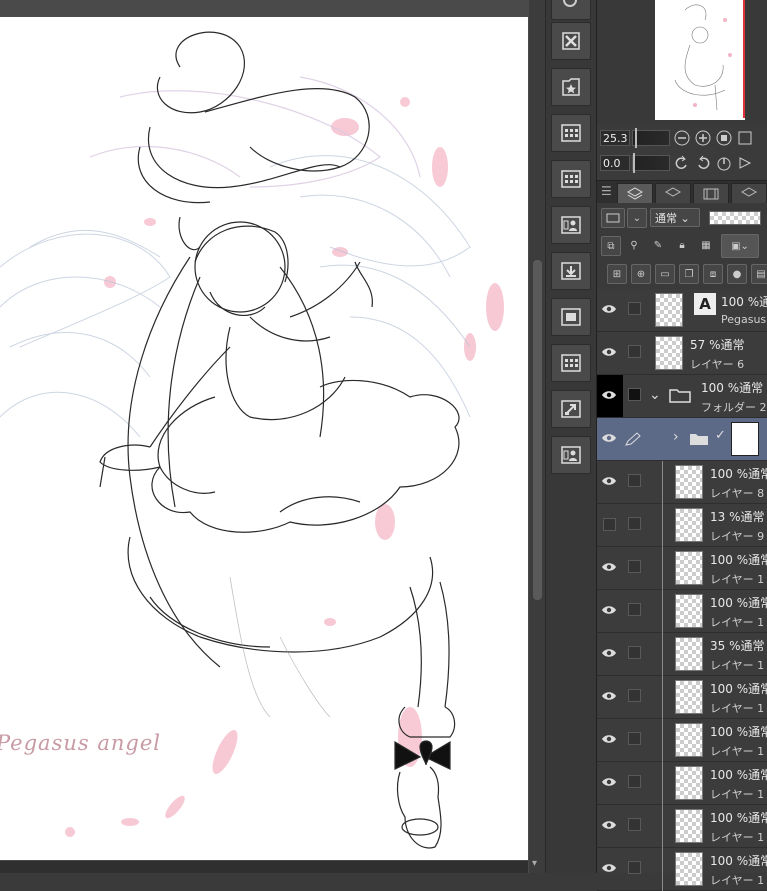  Describe the element at coordinates (264, 867) in the screenshot. I see `horizontal-scrollbar` at that location.